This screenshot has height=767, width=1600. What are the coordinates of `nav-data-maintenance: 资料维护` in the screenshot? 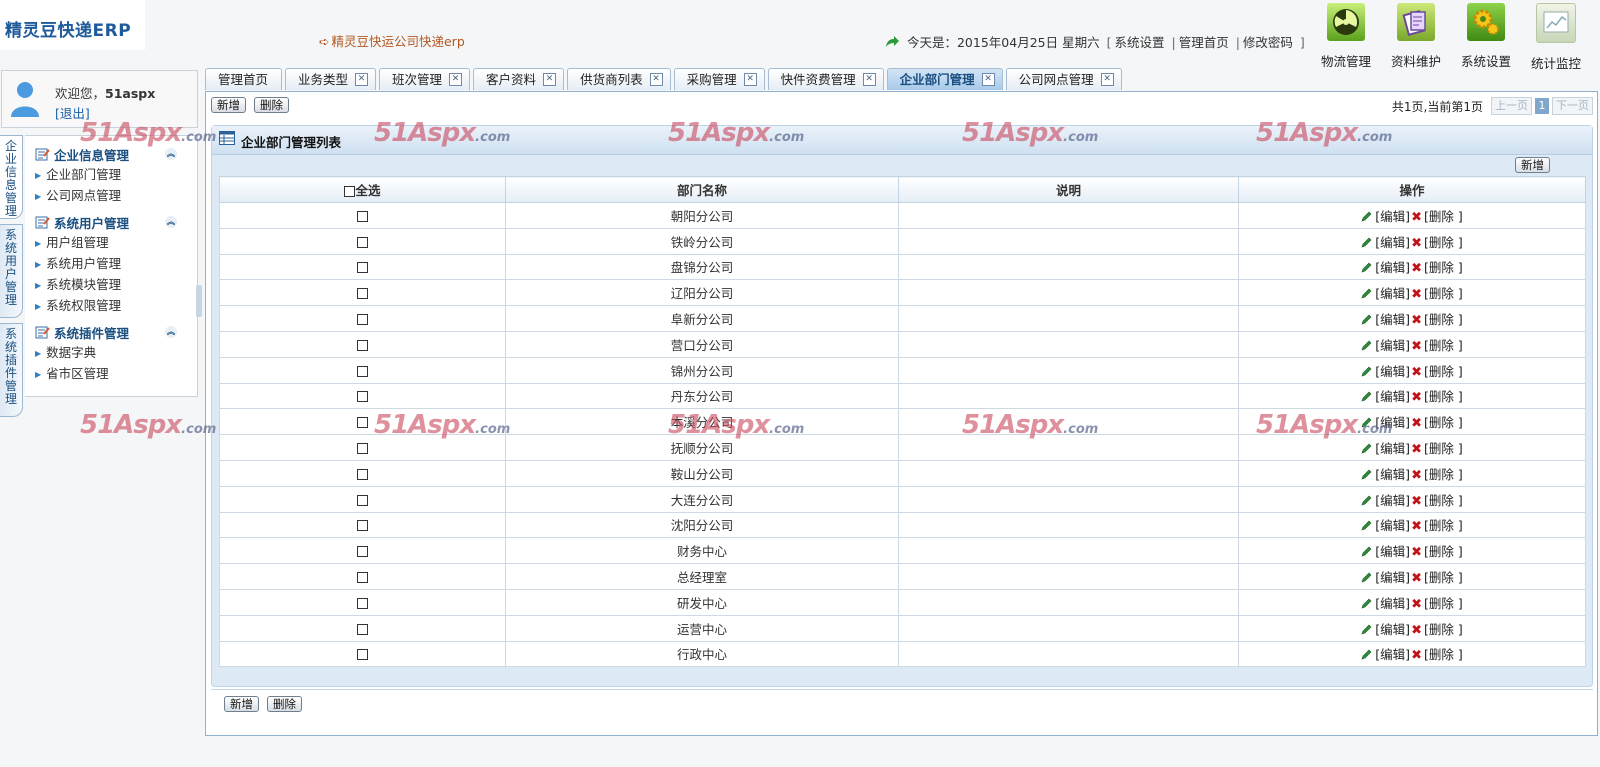 It's located at (1416, 37).